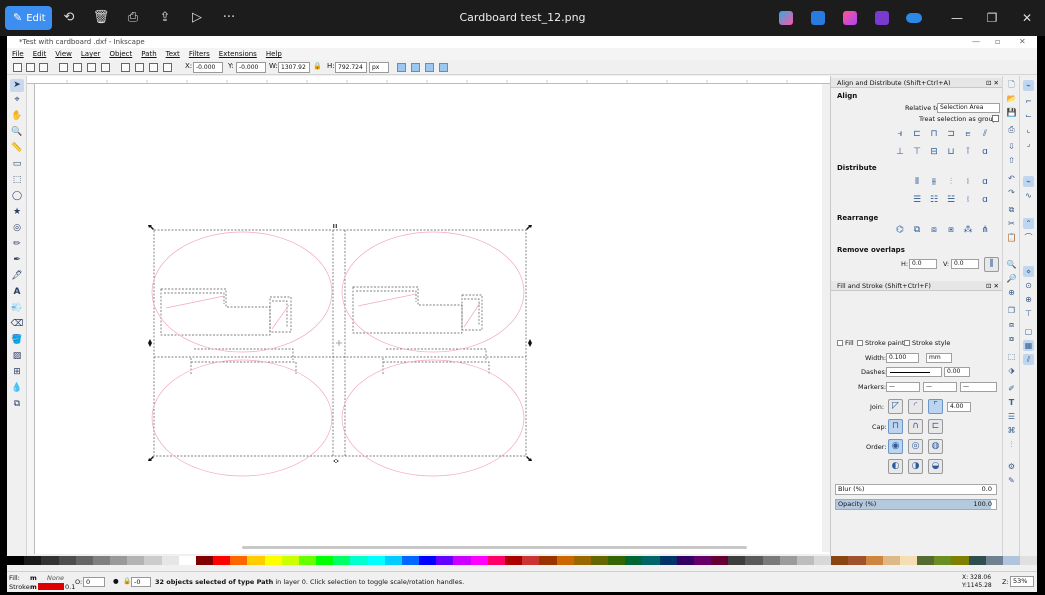 The image size is (1045, 595). Describe the element at coordinates (997, 42) in the screenshot. I see `ink-maximize-button: ▫` at that location.